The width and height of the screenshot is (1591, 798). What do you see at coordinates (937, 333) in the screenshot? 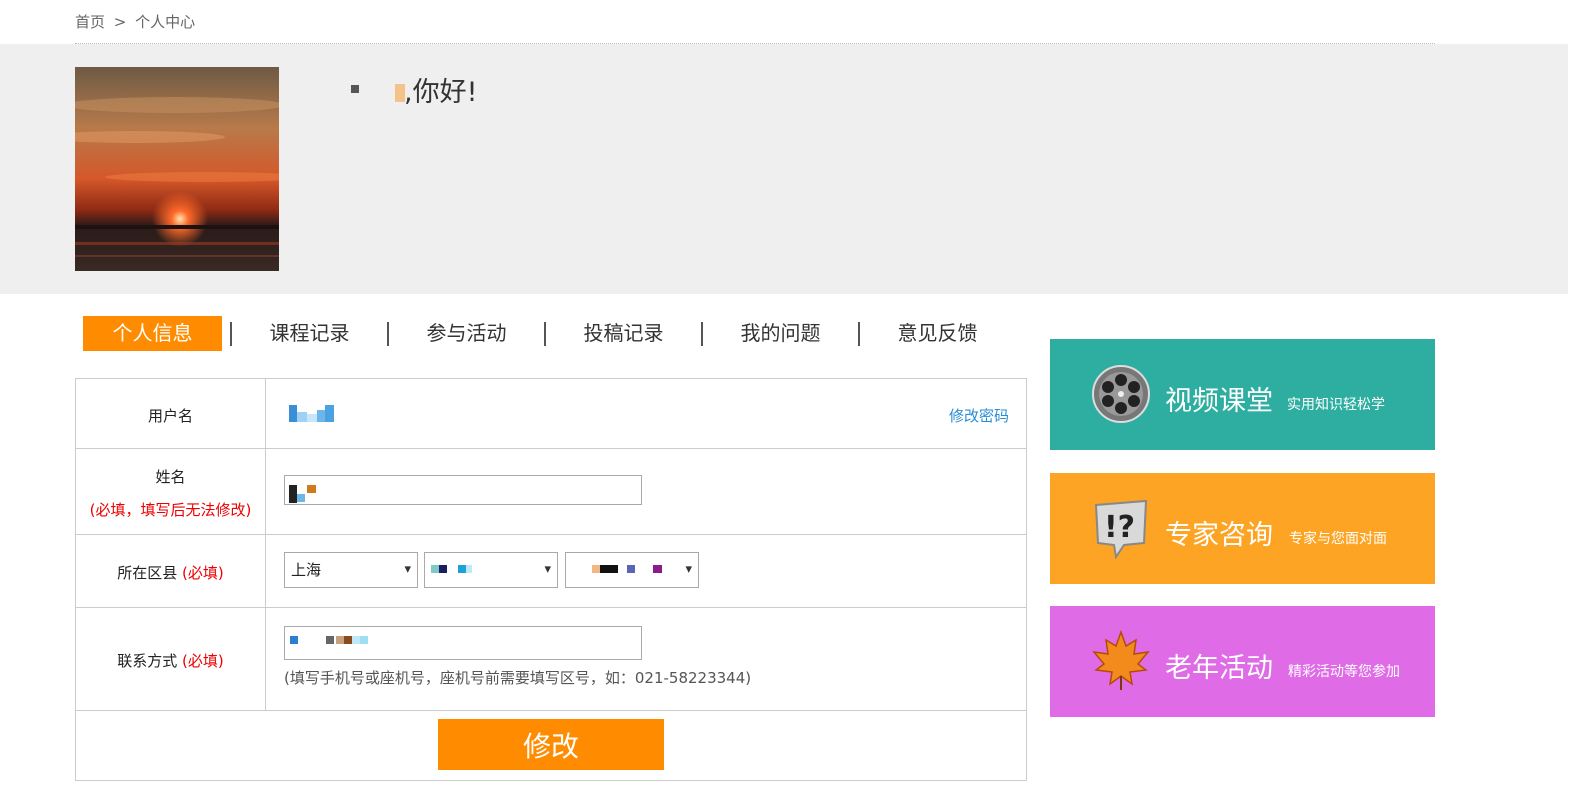
I see `tab-feedback: 意见反馈` at bounding box center [937, 333].